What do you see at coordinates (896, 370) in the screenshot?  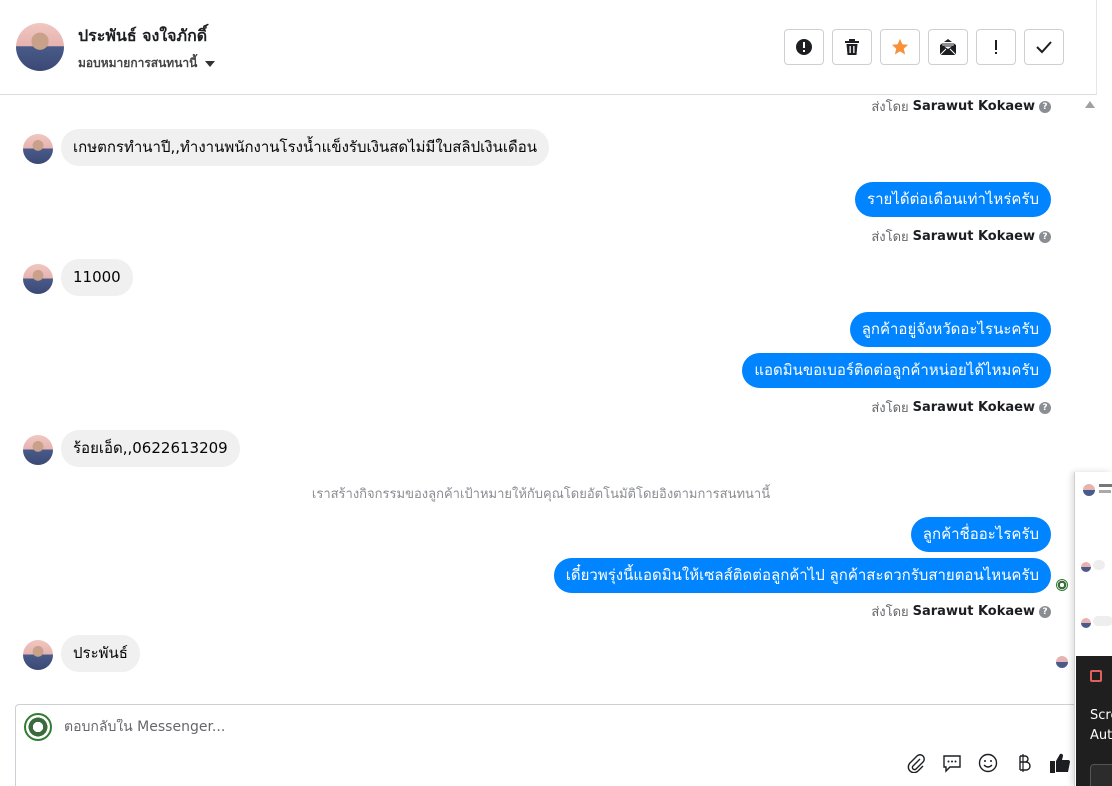 I see `outgoing-message: แอดมินขอเบอร์ติดต่อลูกค้าหน่อยได้ไหมครับ` at bounding box center [896, 370].